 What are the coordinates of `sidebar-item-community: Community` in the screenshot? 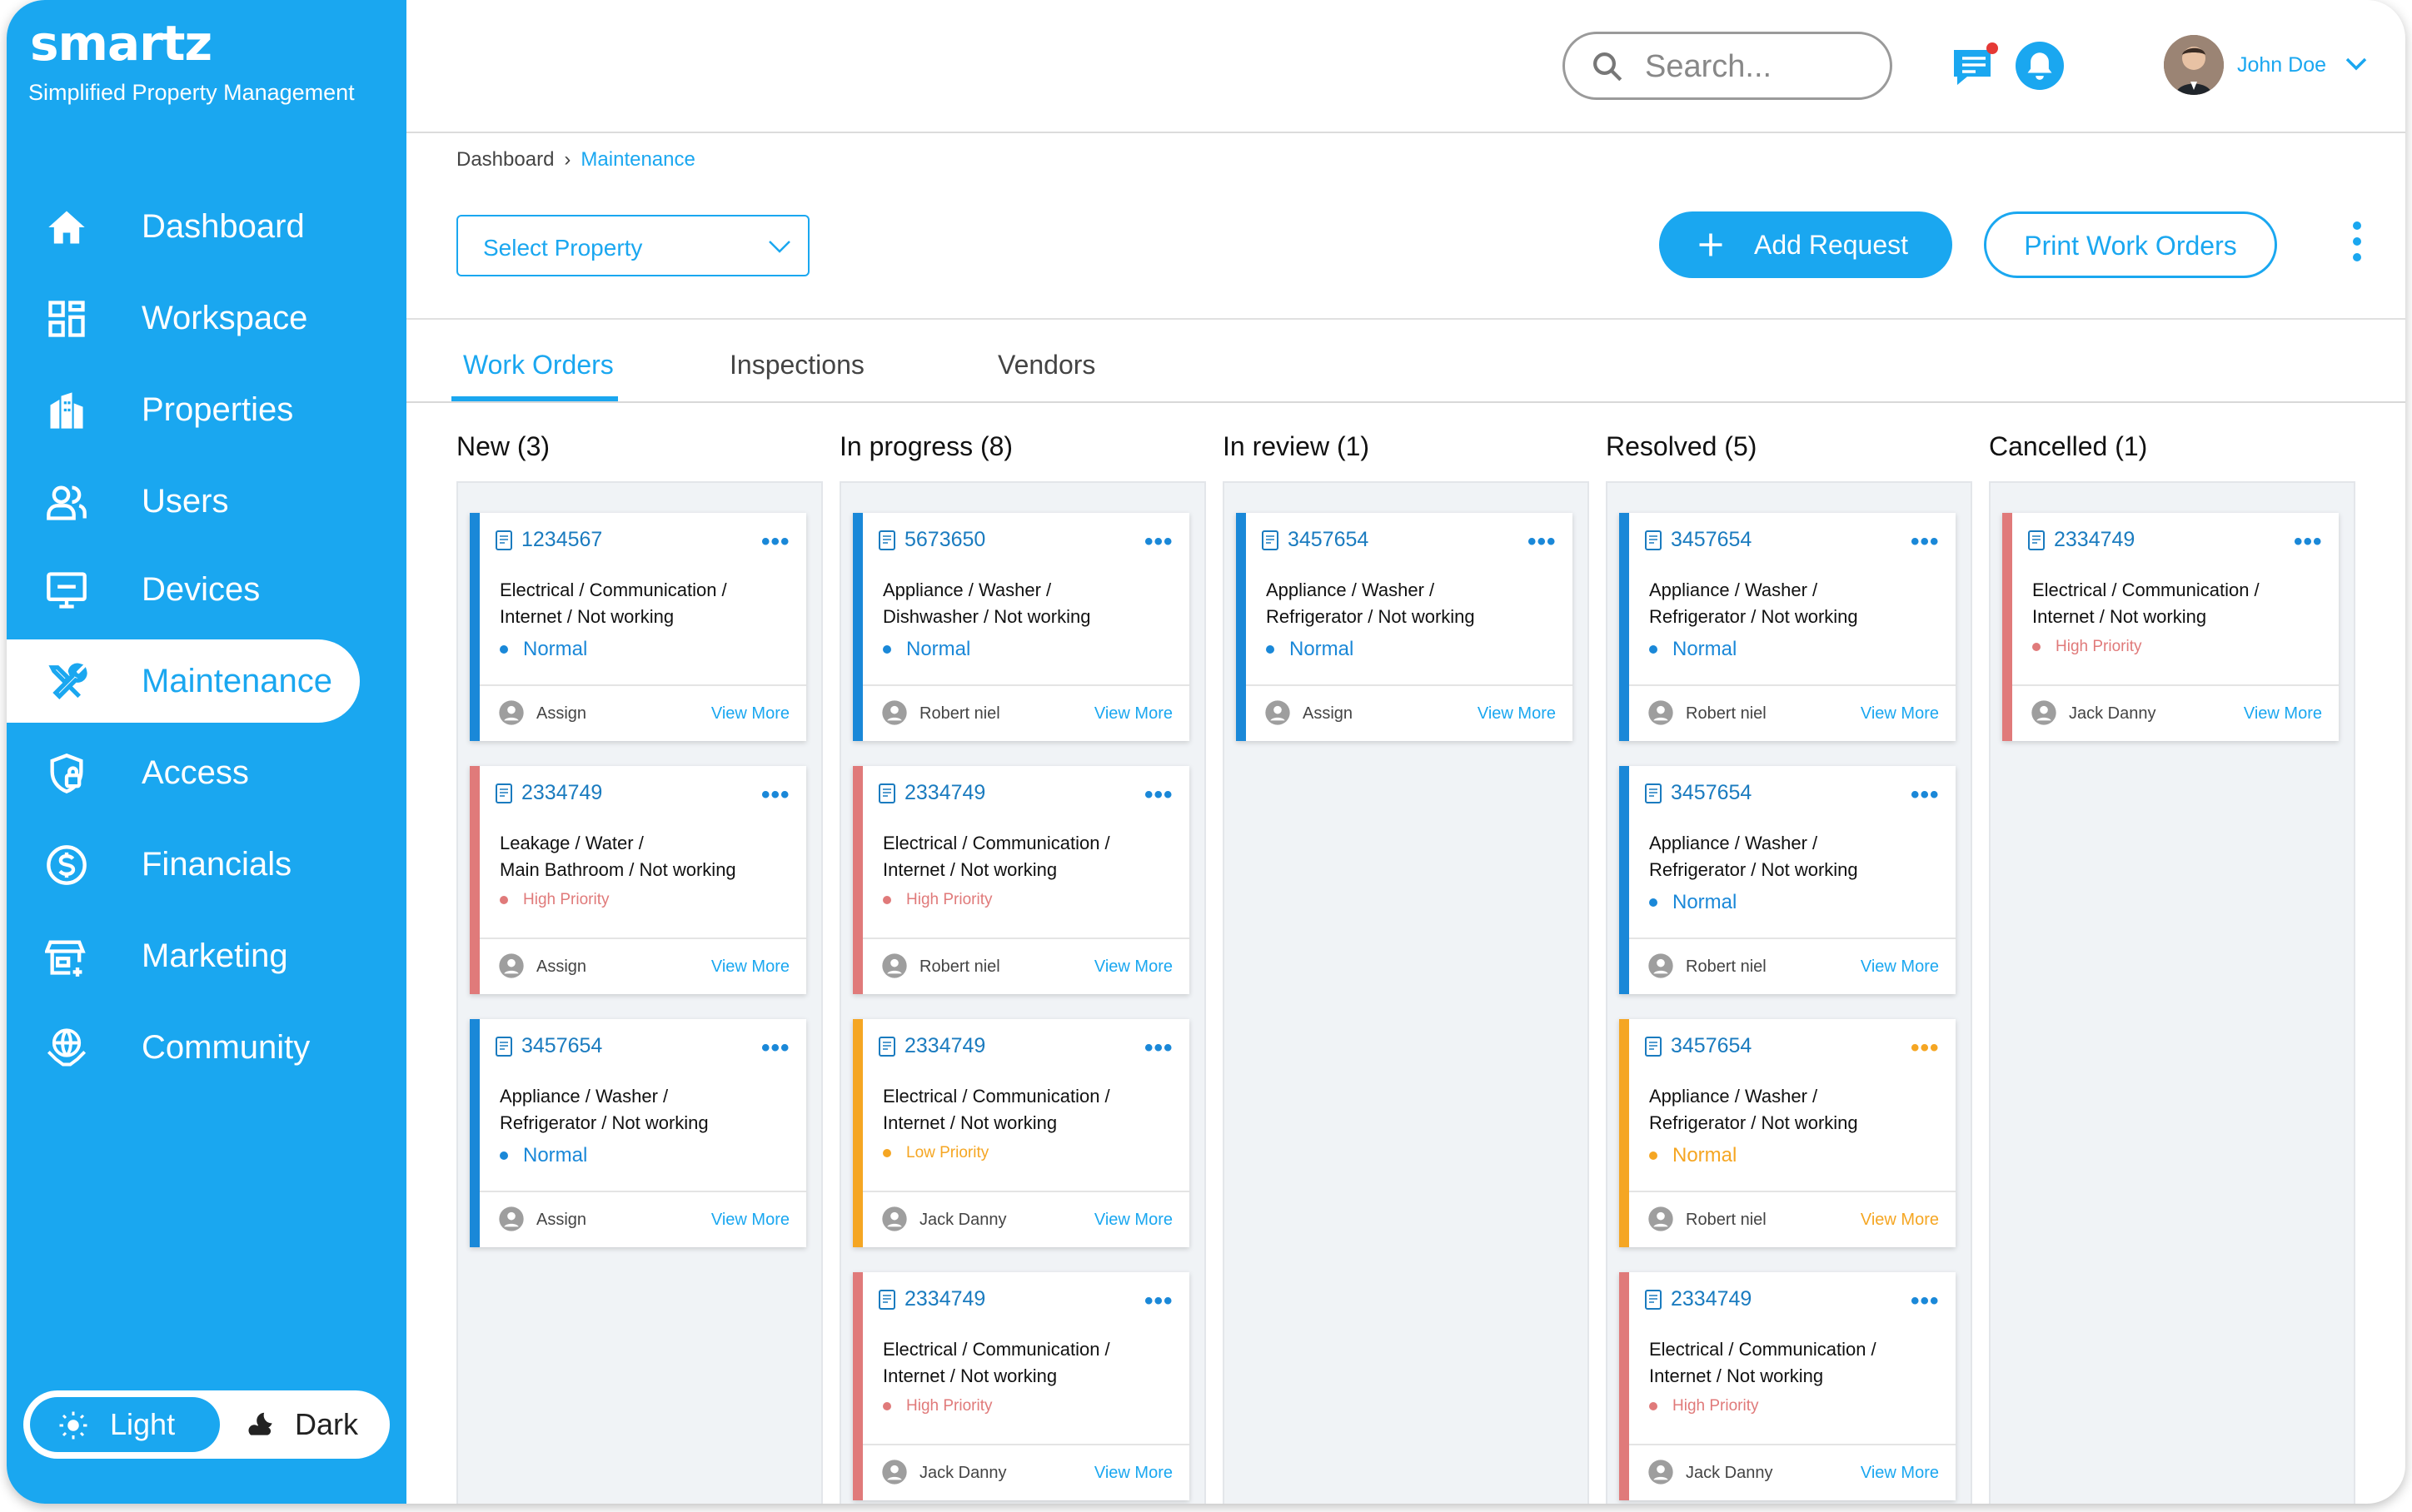 It's located at (184, 1047).